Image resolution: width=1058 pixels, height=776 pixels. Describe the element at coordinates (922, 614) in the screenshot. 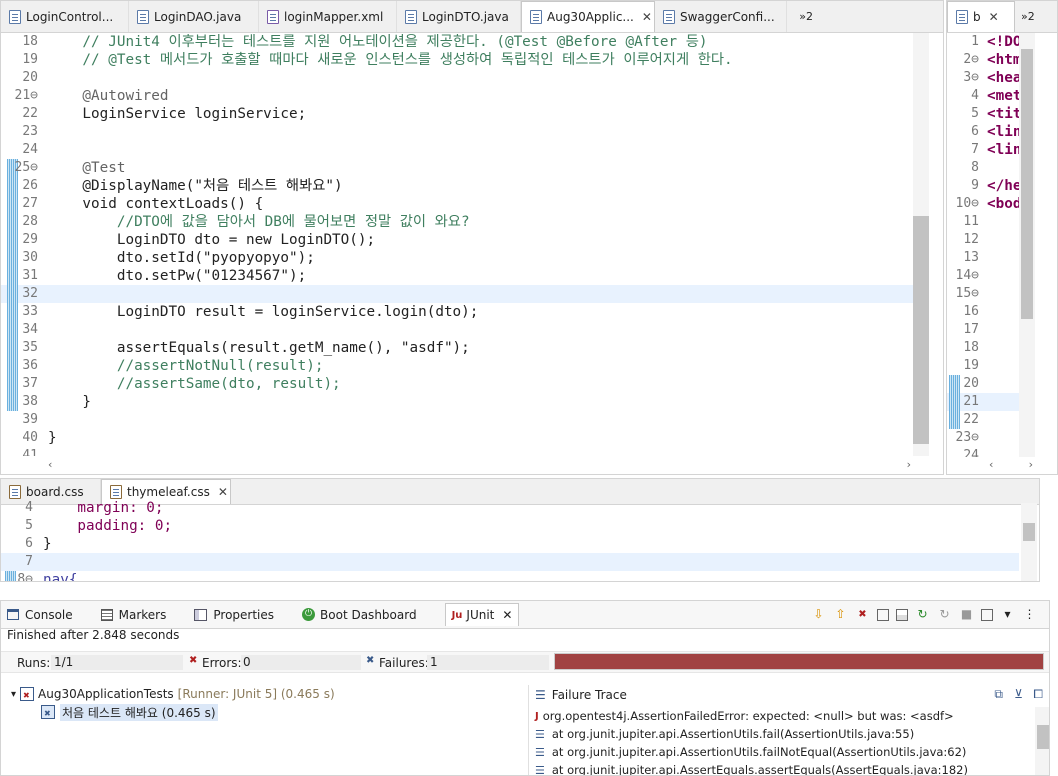

I see `rerun-test-icon: ↻` at that location.